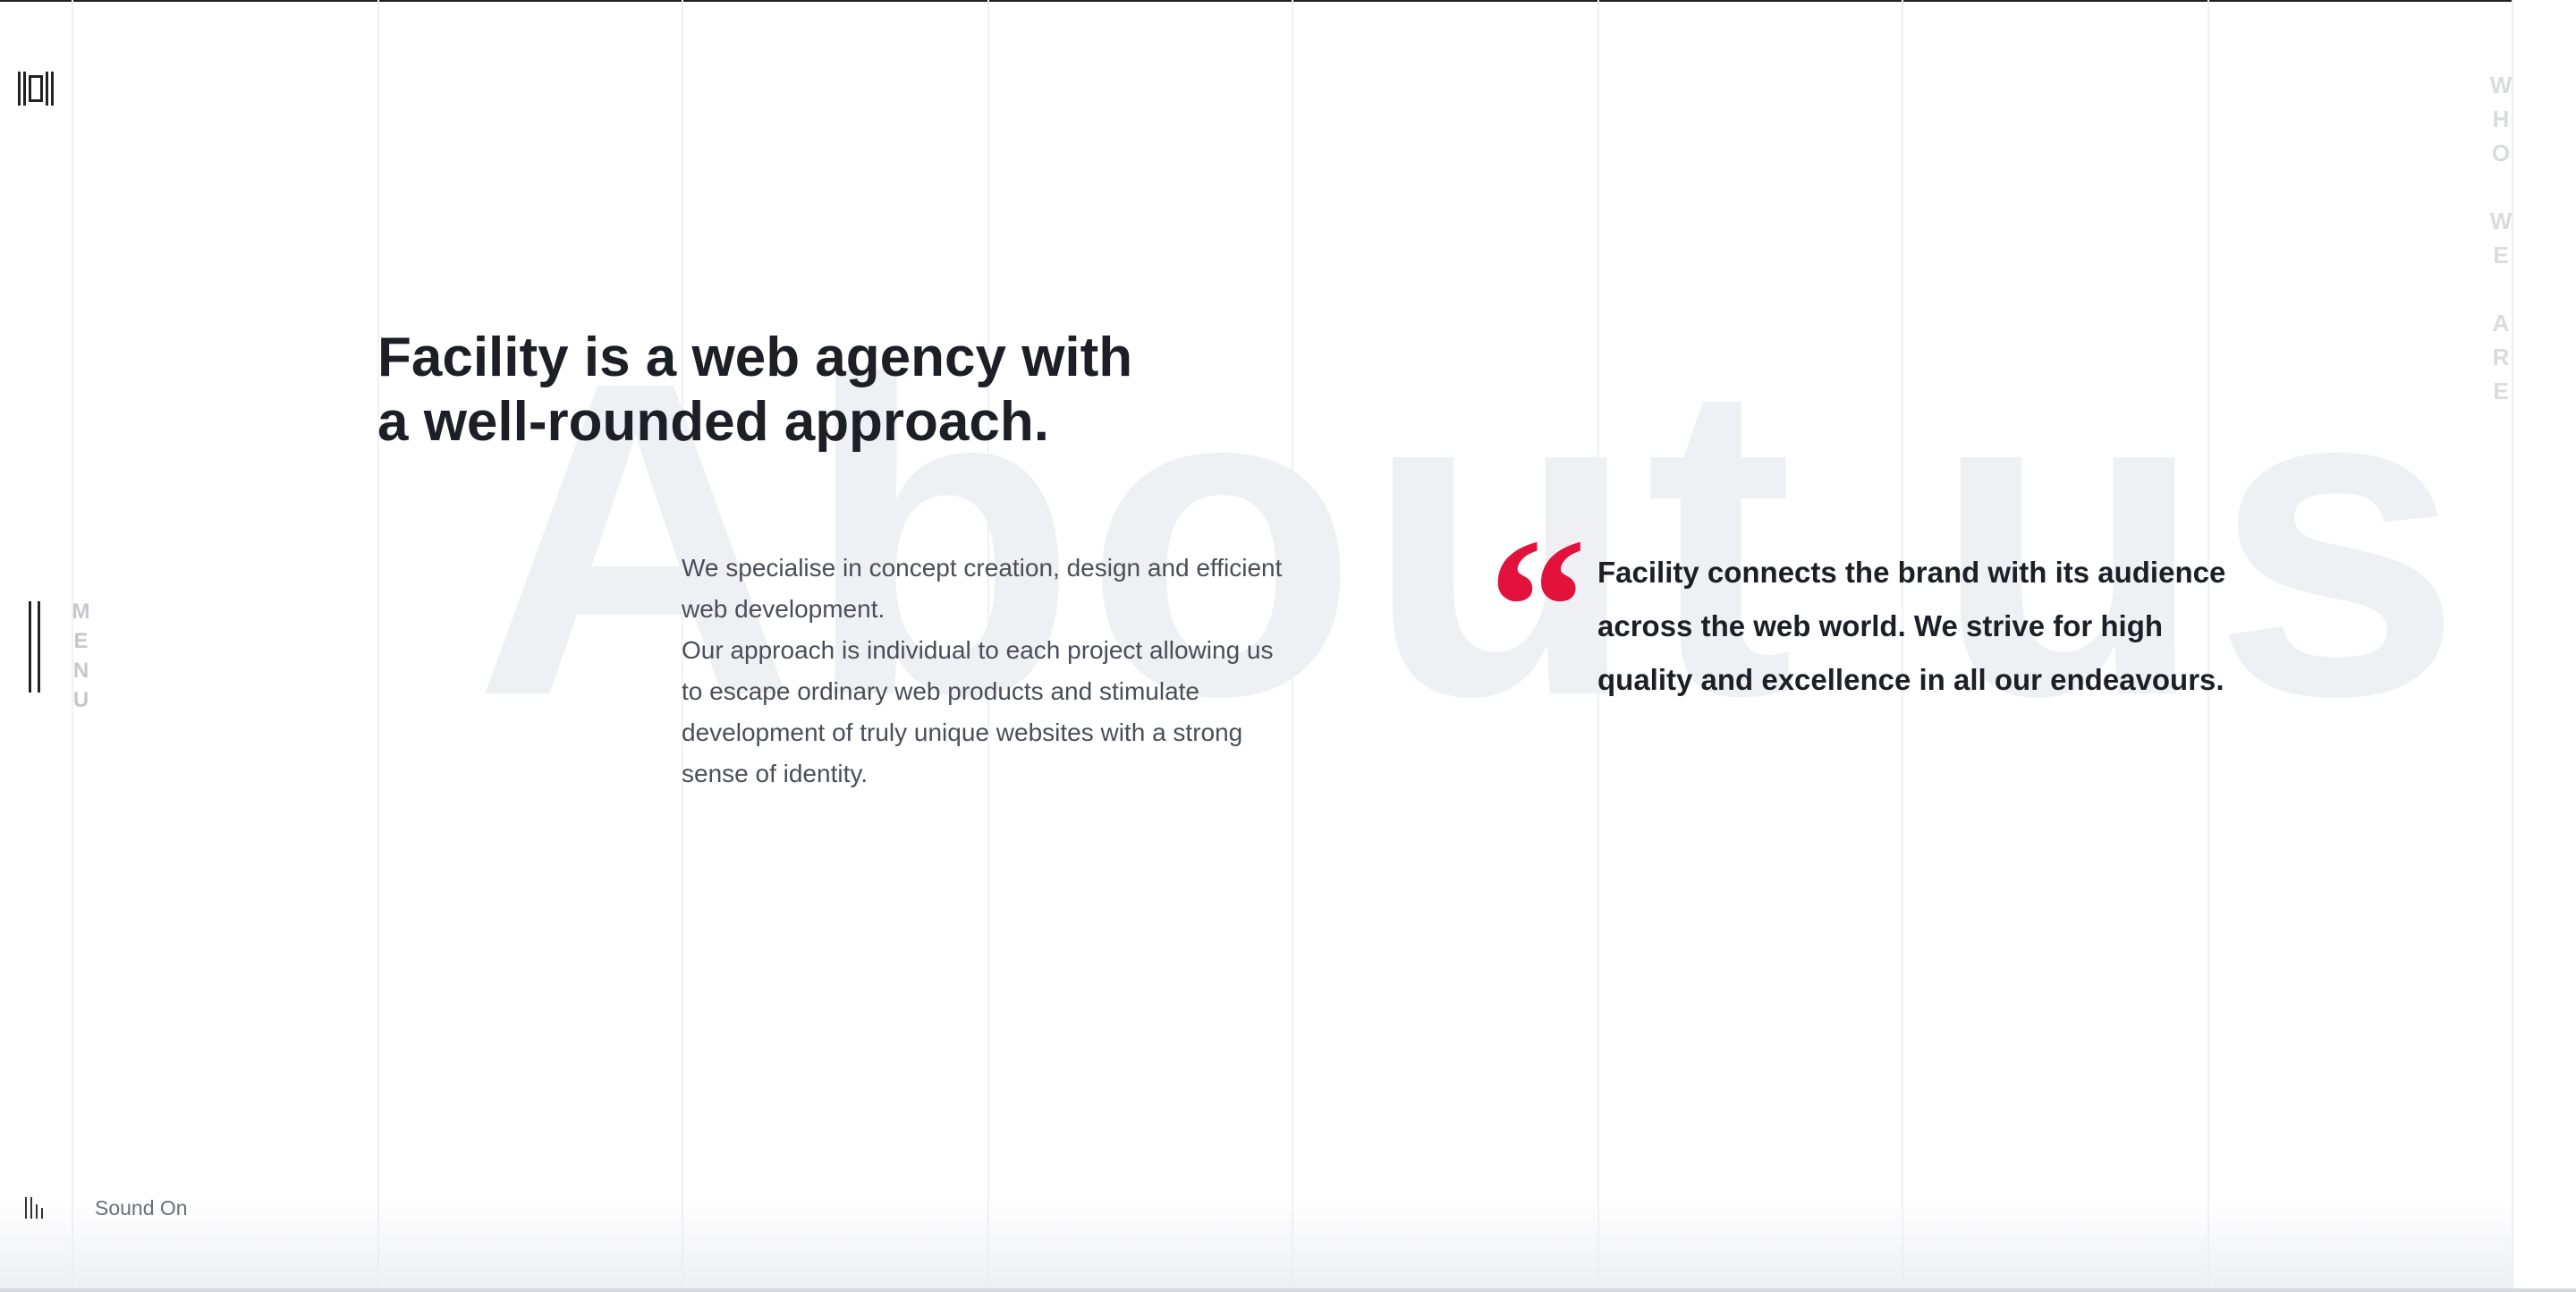 The image size is (2576, 1292). Describe the element at coordinates (36, 89) in the screenshot. I see `facility-logo-icon` at that location.